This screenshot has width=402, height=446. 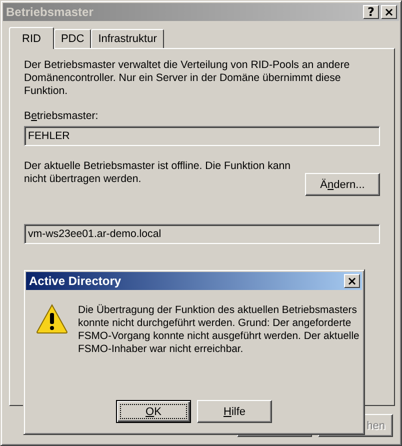 What do you see at coordinates (127, 38) in the screenshot?
I see `tab: Infrastruktur` at bounding box center [127, 38].